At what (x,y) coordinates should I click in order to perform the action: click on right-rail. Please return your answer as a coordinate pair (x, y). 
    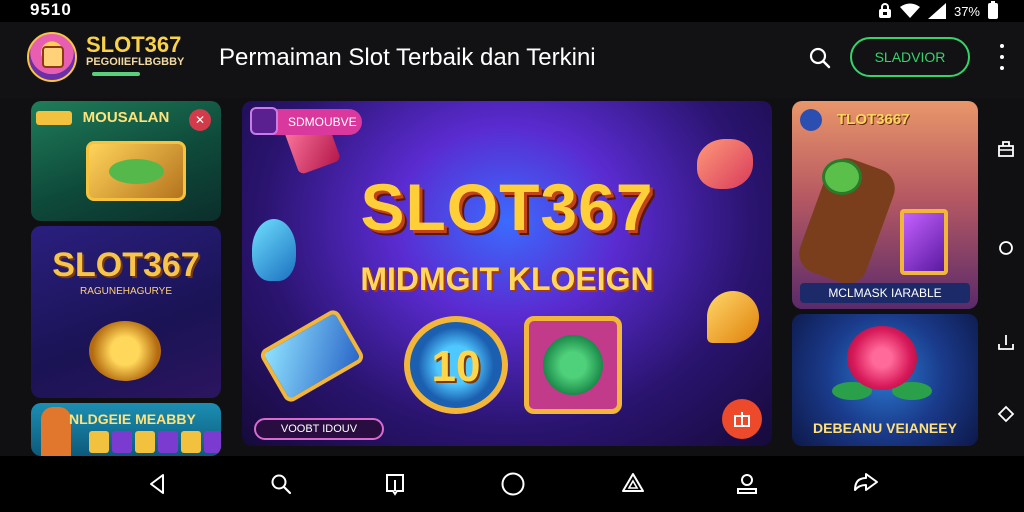
    Looking at the image, I should click on (1006, 277).